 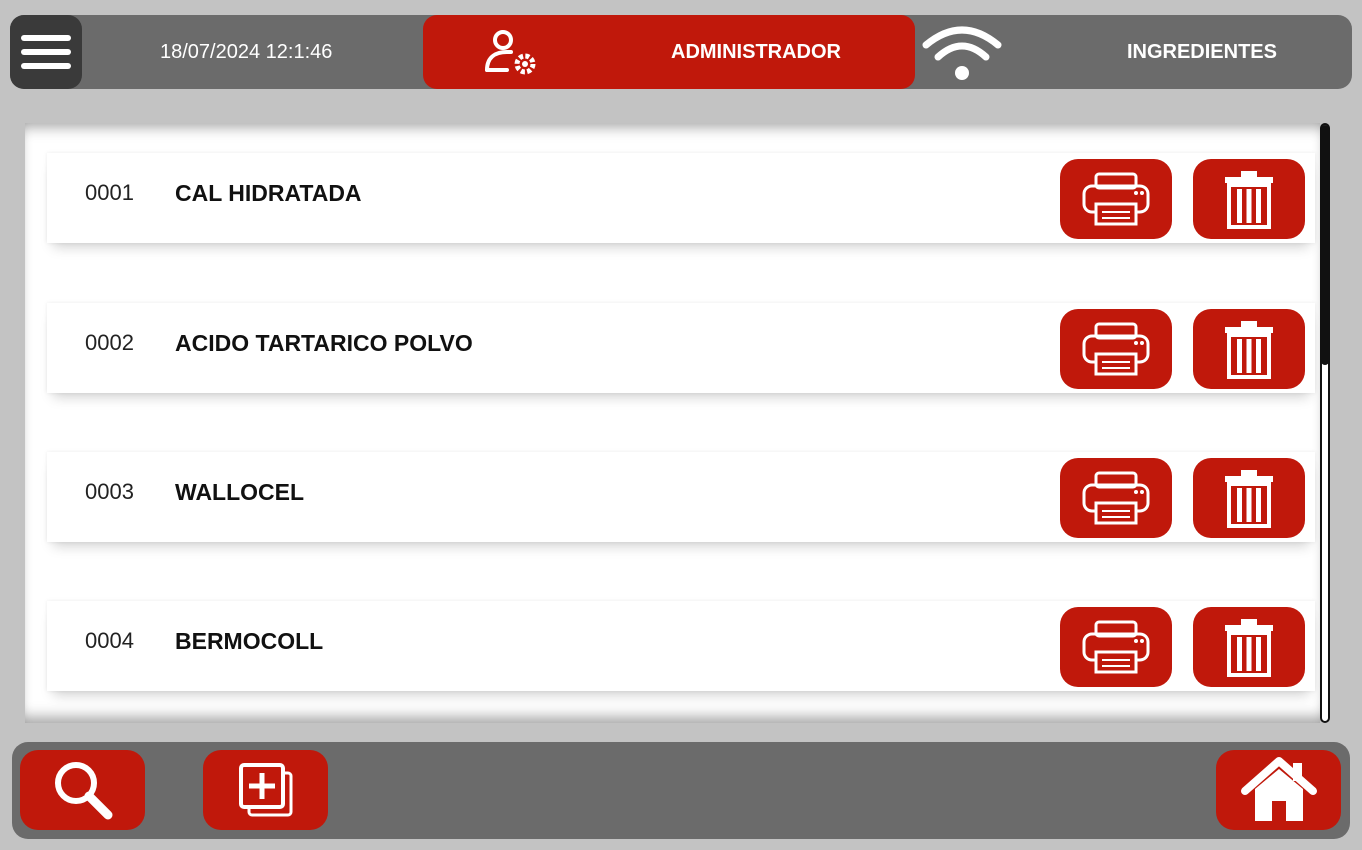 What do you see at coordinates (756, 52) in the screenshot?
I see `user-role-label: ADMINISTRADOR` at bounding box center [756, 52].